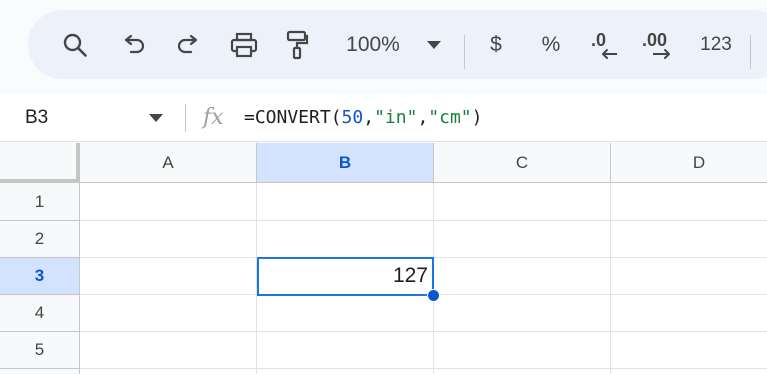 The image size is (767, 374). What do you see at coordinates (168, 163) in the screenshot?
I see `column-header-a: A` at bounding box center [168, 163].